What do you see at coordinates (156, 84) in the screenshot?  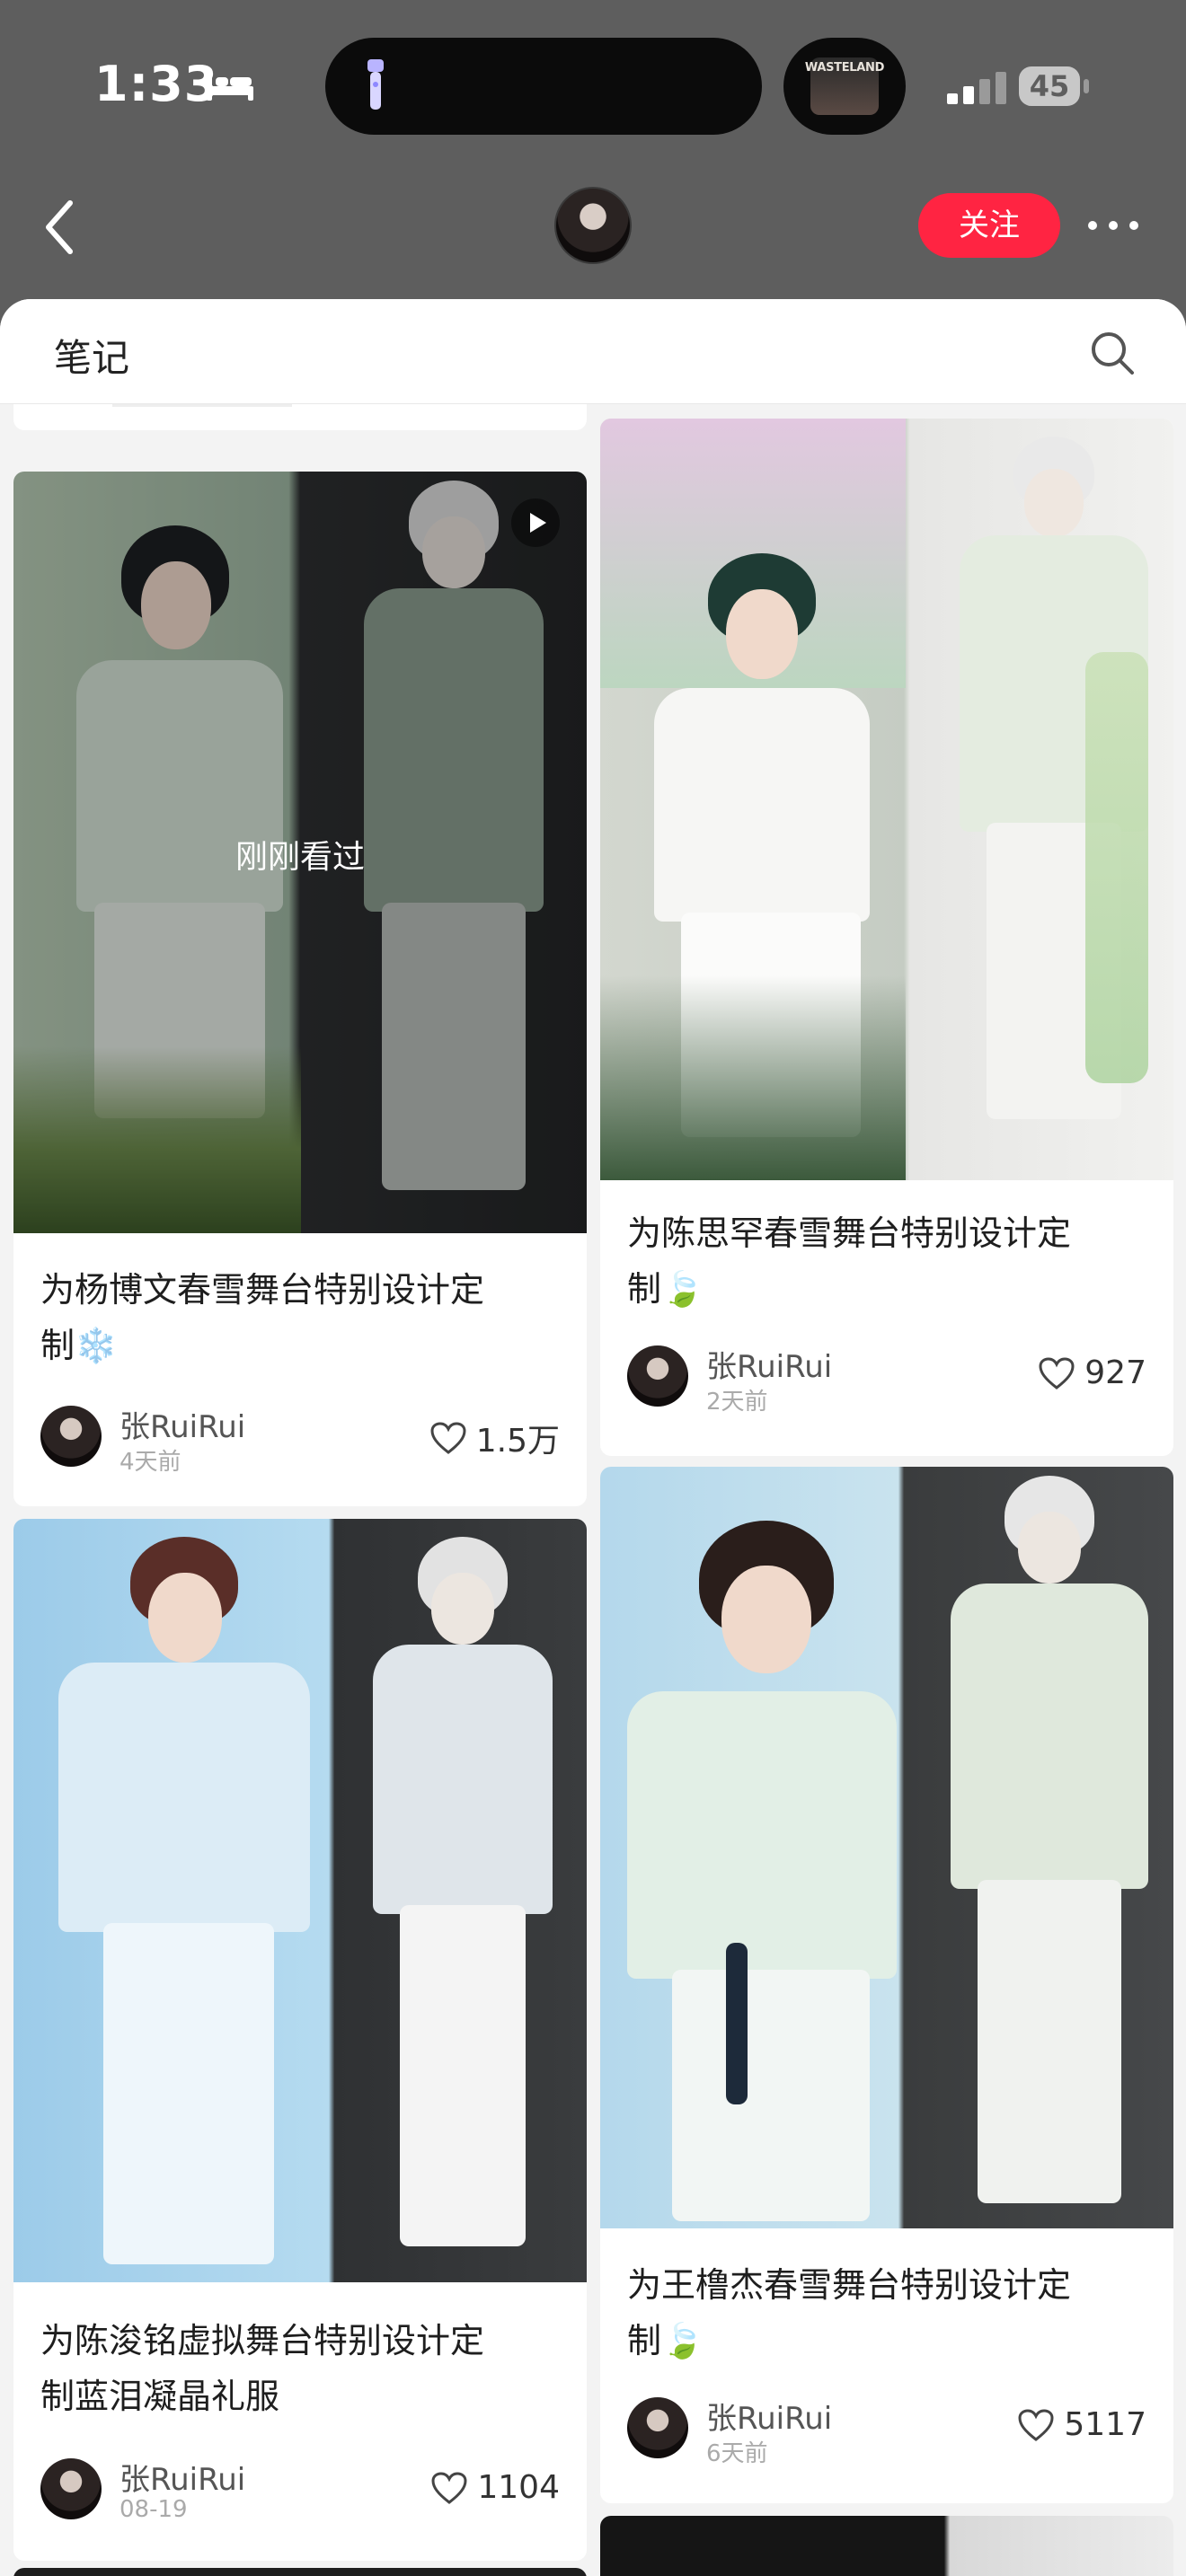 I see `status-time: 1:33` at bounding box center [156, 84].